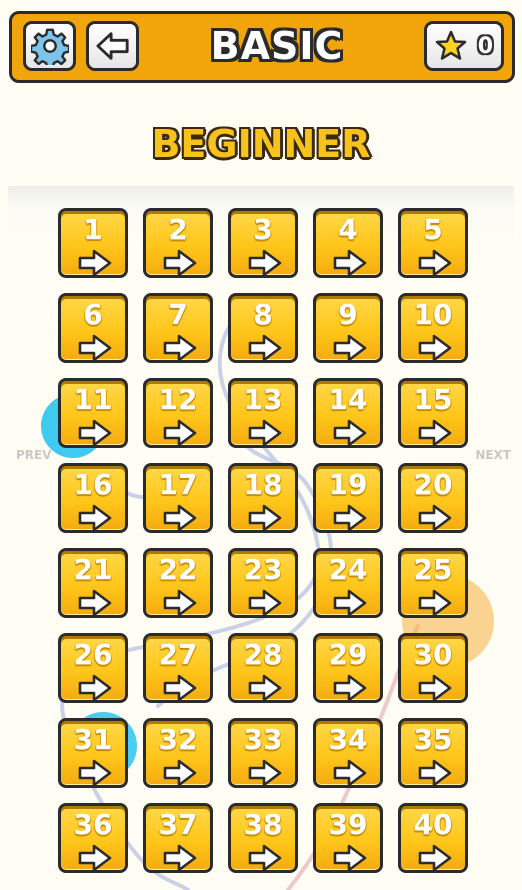  I want to click on level-button: 25, so click(433, 583).